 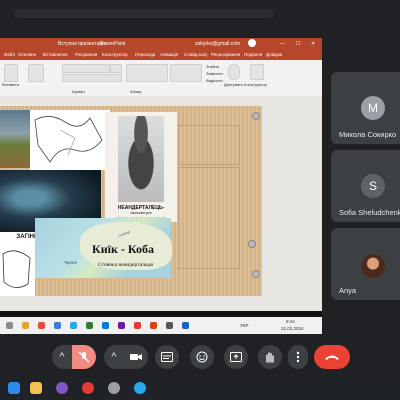 What do you see at coordinates (144, 13) in the screenshot?
I see `top-bar-strip` at bounding box center [144, 13].